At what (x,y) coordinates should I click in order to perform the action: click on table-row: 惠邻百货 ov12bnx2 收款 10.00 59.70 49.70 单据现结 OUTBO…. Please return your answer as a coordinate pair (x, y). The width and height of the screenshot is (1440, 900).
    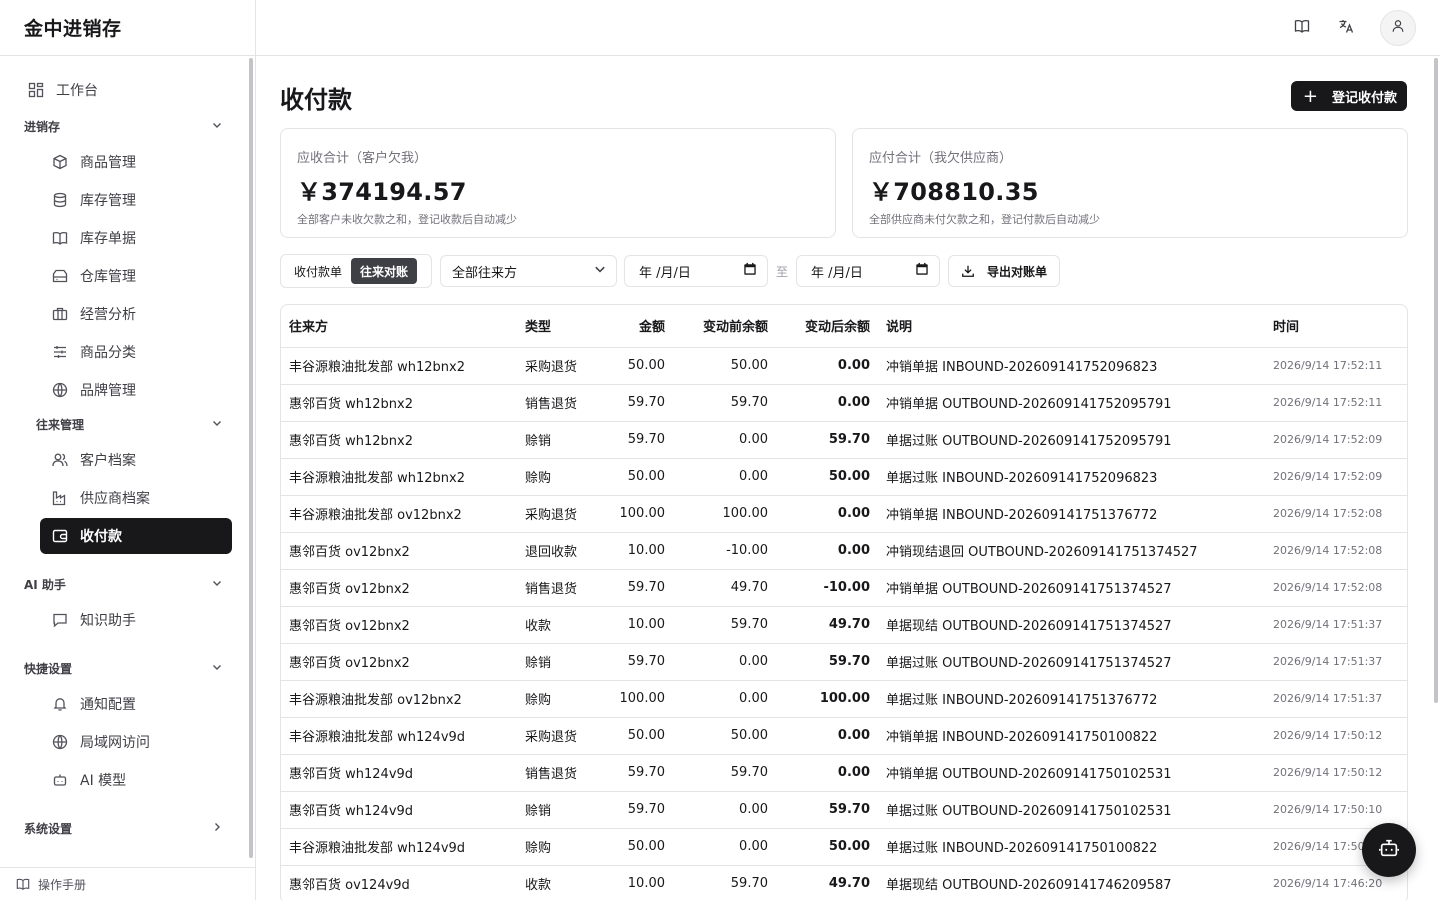
    Looking at the image, I should click on (844, 625).